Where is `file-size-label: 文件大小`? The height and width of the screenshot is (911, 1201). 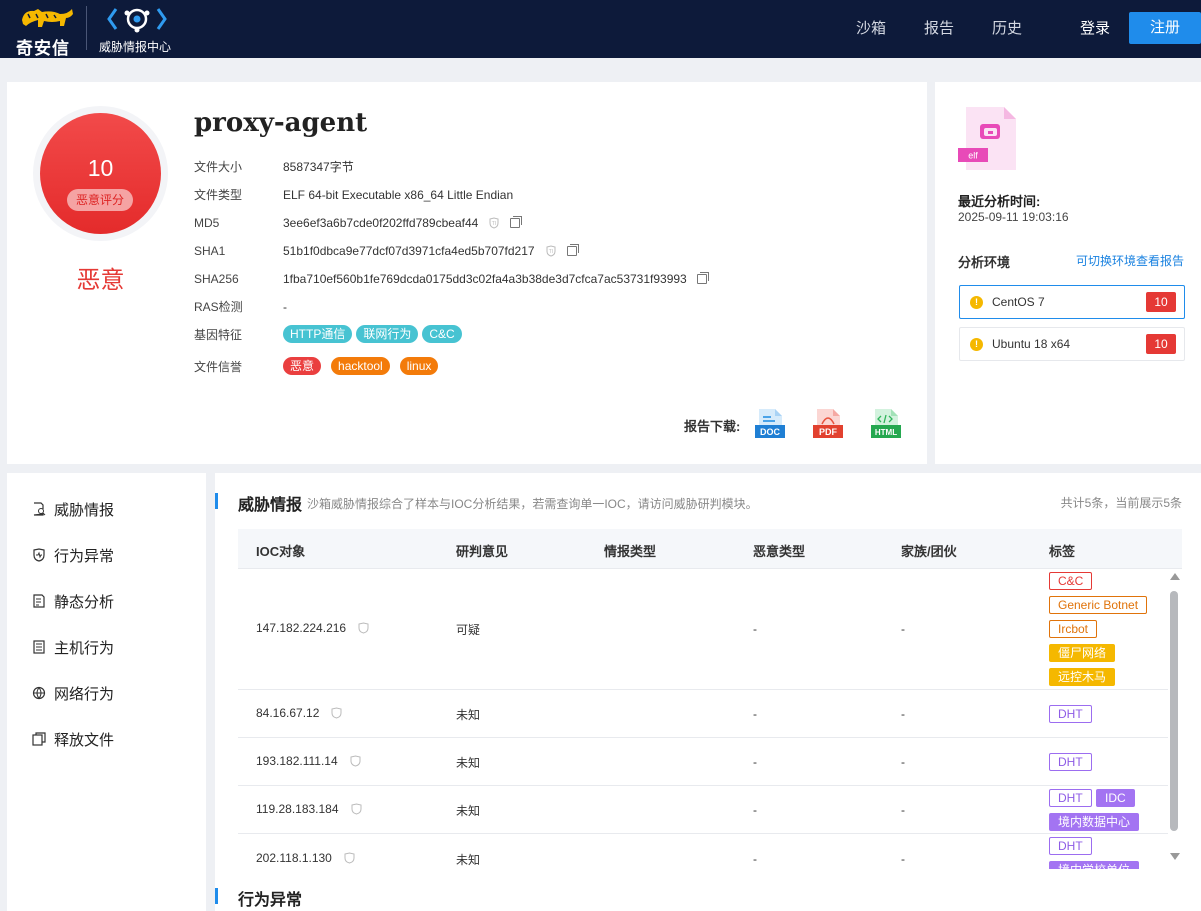 file-size-label: 文件大小 is located at coordinates (218, 167).